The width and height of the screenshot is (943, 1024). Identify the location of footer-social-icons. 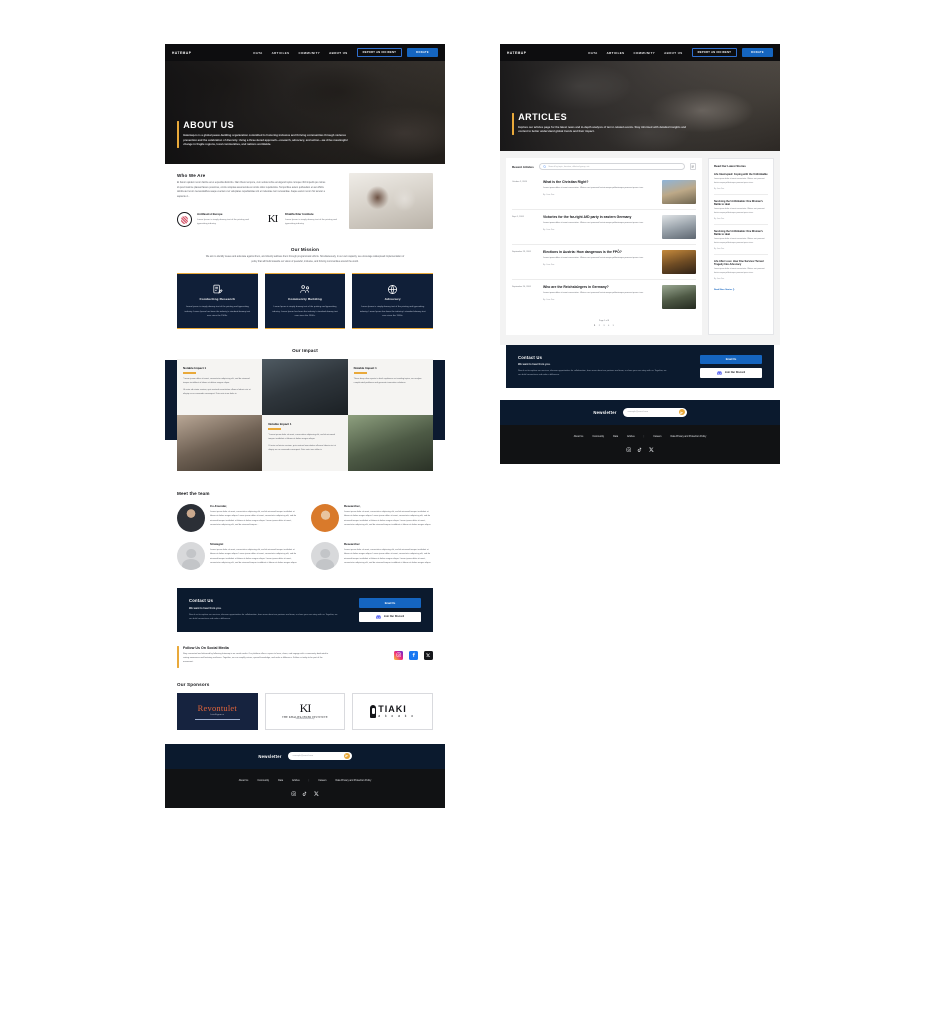
(305, 794).